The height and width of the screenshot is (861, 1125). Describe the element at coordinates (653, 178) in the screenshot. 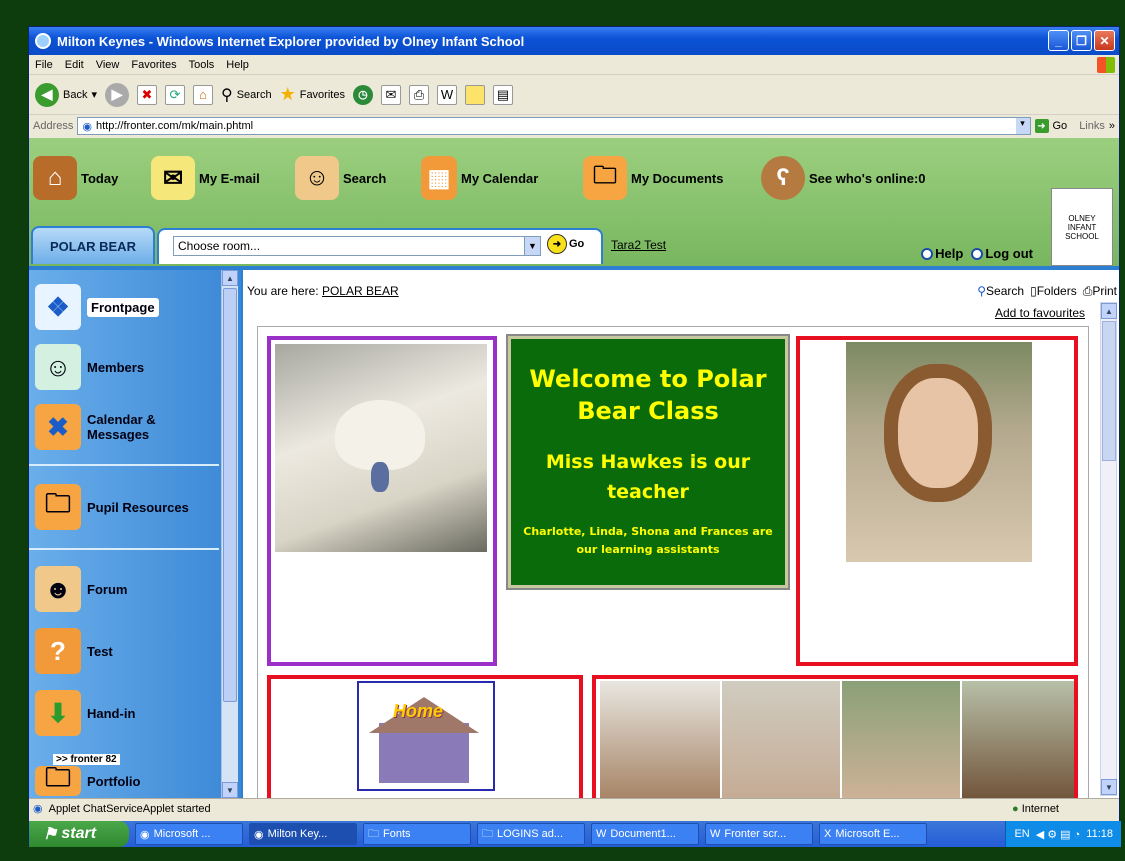

I see `nav-documents: 🗀 My Documents` at that location.